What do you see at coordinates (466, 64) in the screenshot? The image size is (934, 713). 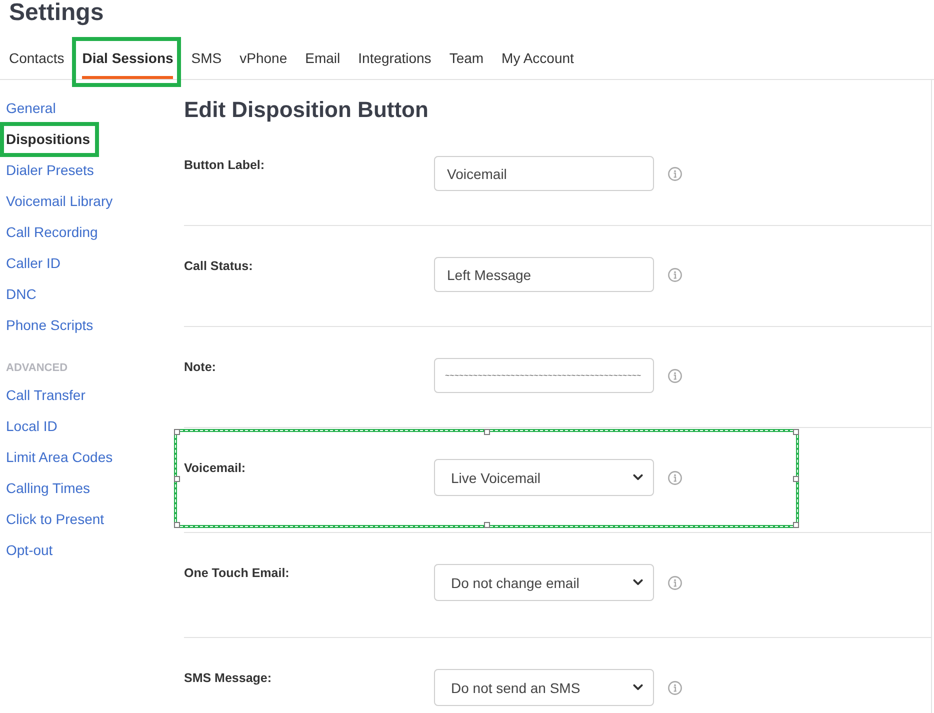 I see `nav-tab: Team` at bounding box center [466, 64].